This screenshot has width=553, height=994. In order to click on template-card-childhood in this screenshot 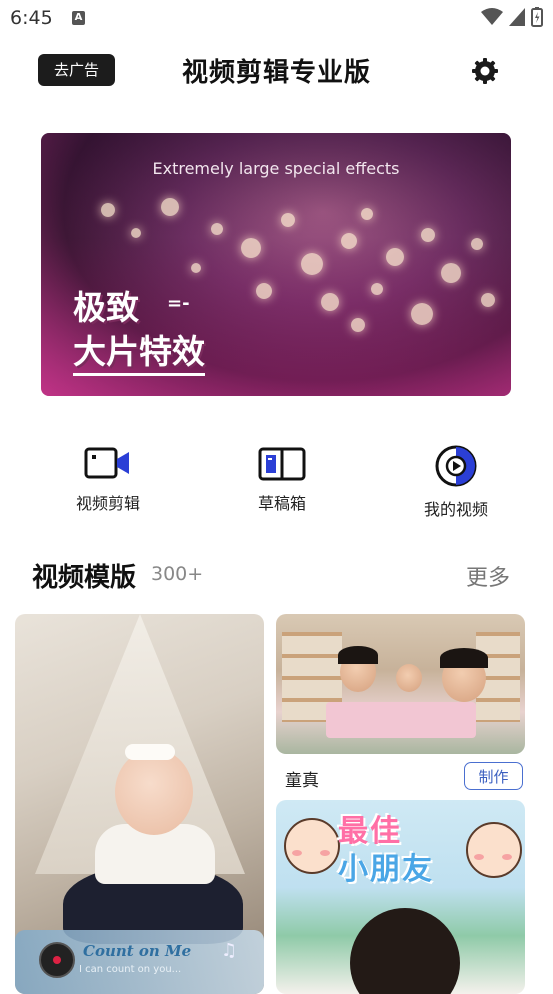, I will do `click(400, 684)`.